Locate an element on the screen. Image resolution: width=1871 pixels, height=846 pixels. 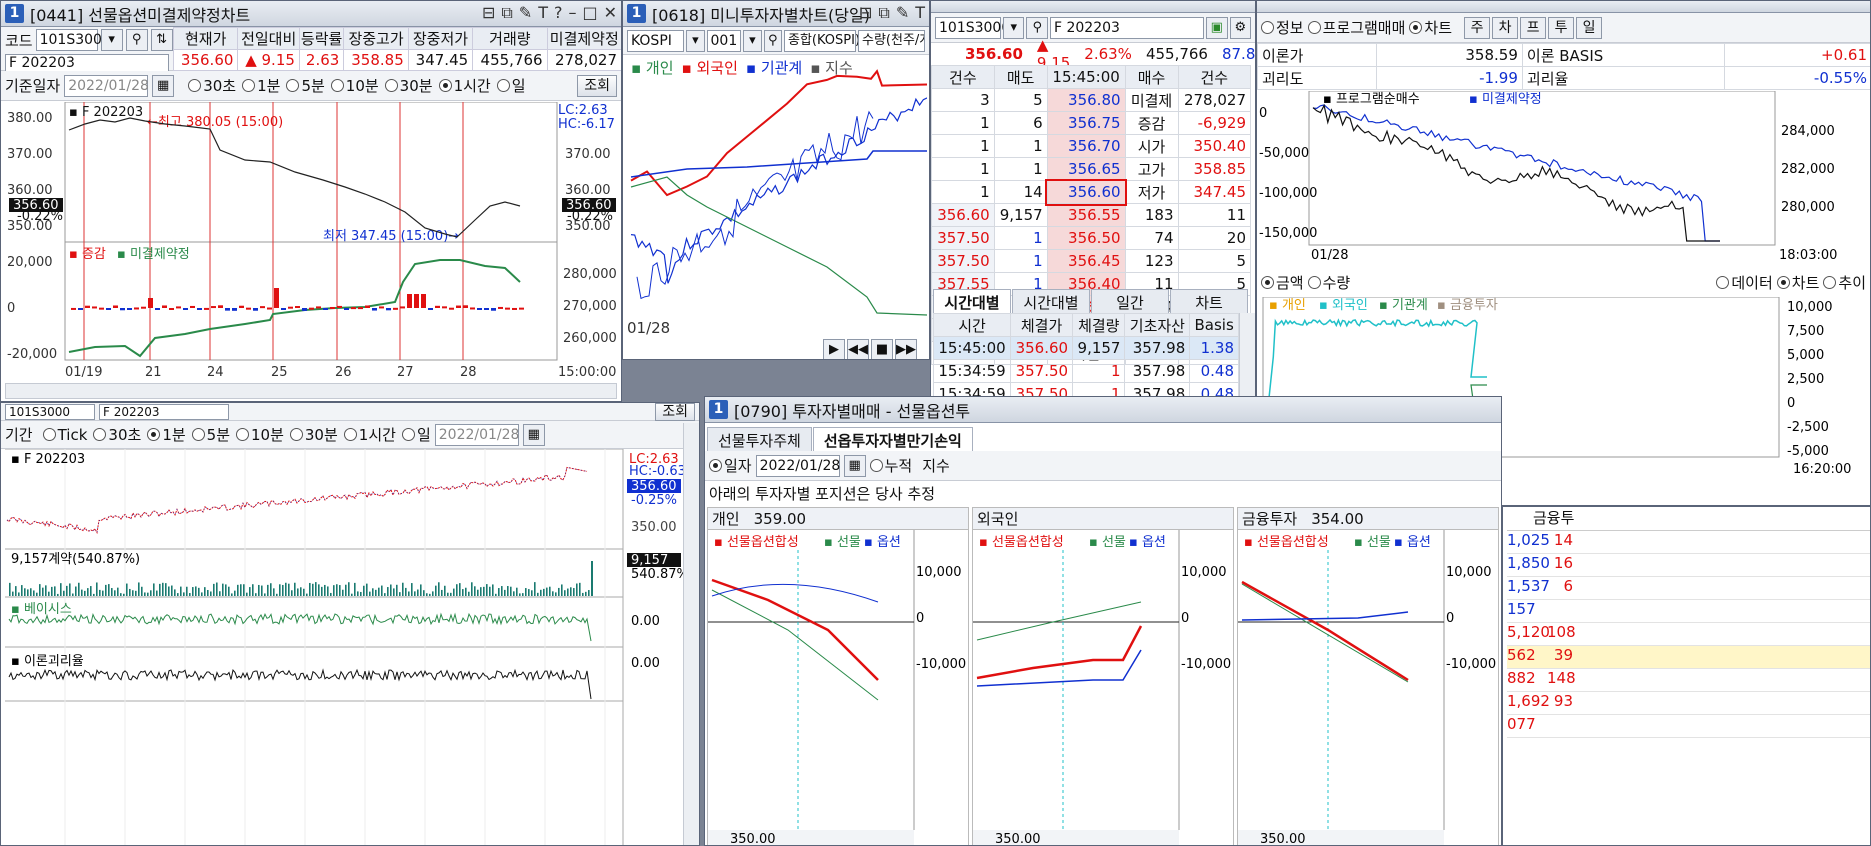
view-radio: 정보 is located at coordinates (1282, 27).